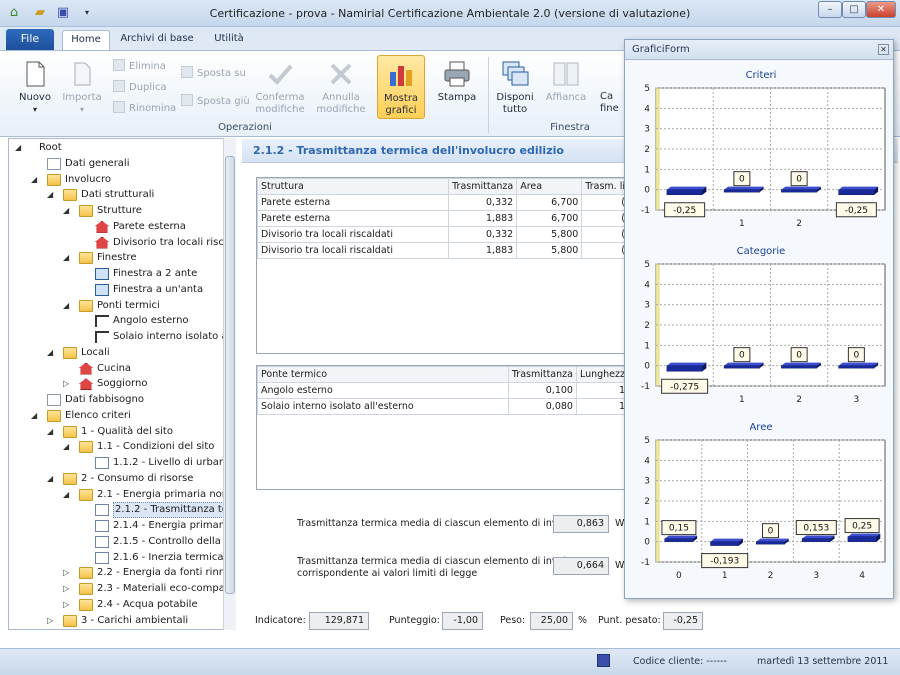 This screenshot has width=900, height=675. Describe the element at coordinates (230, 375) in the screenshot. I see `tree-scrollbar-thumb` at that location.